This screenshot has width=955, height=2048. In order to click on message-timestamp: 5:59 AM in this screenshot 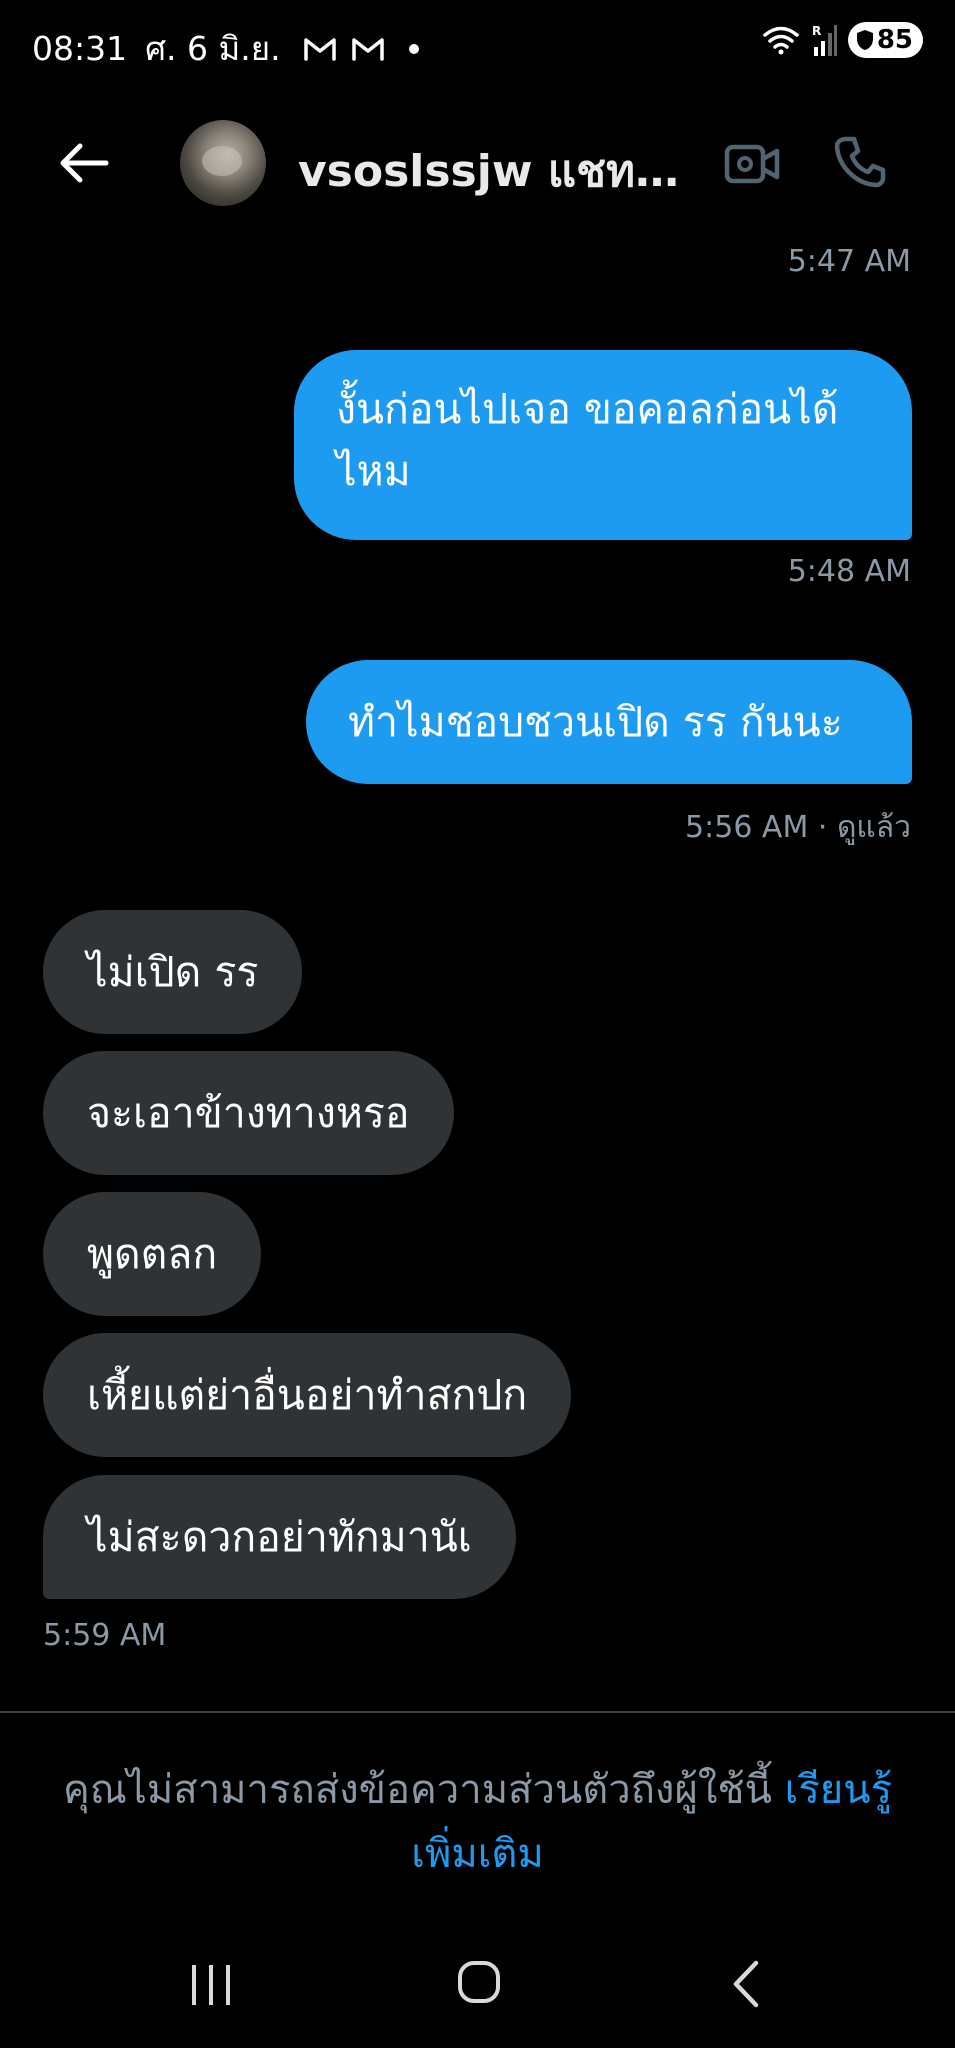, I will do `click(105, 1635)`.